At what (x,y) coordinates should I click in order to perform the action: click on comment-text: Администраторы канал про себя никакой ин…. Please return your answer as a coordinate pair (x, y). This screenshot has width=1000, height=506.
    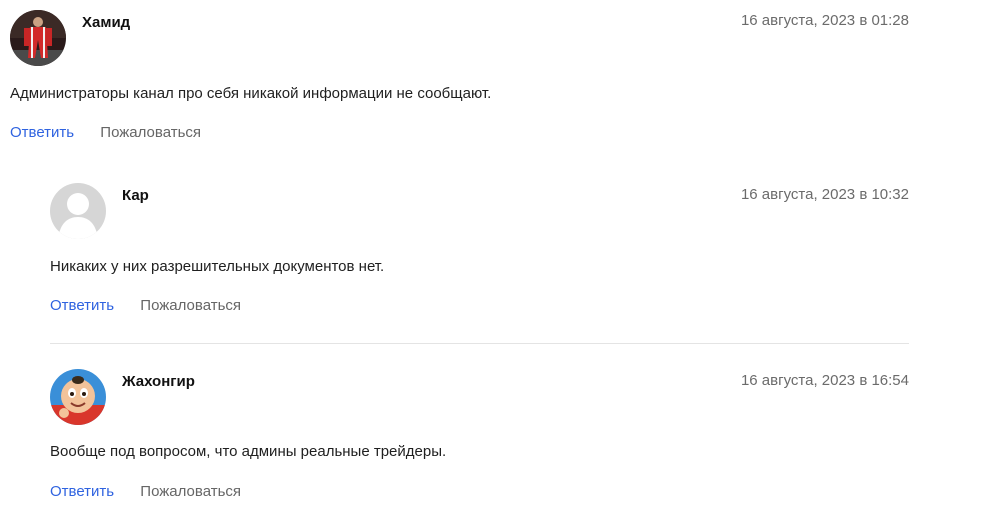
    Looking at the image, I should click on (251, 93).